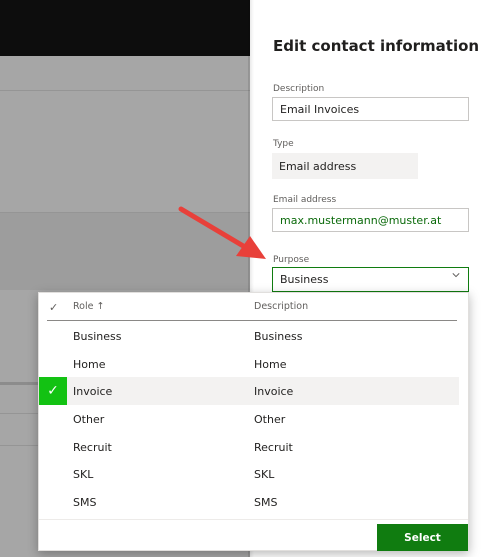 Image resolution: width=481 pixels, height=557 pixels. What do you see at coordinates (270, 364) in the screenshot?
I see `row-description: Home` at bounding box center [270, 364].